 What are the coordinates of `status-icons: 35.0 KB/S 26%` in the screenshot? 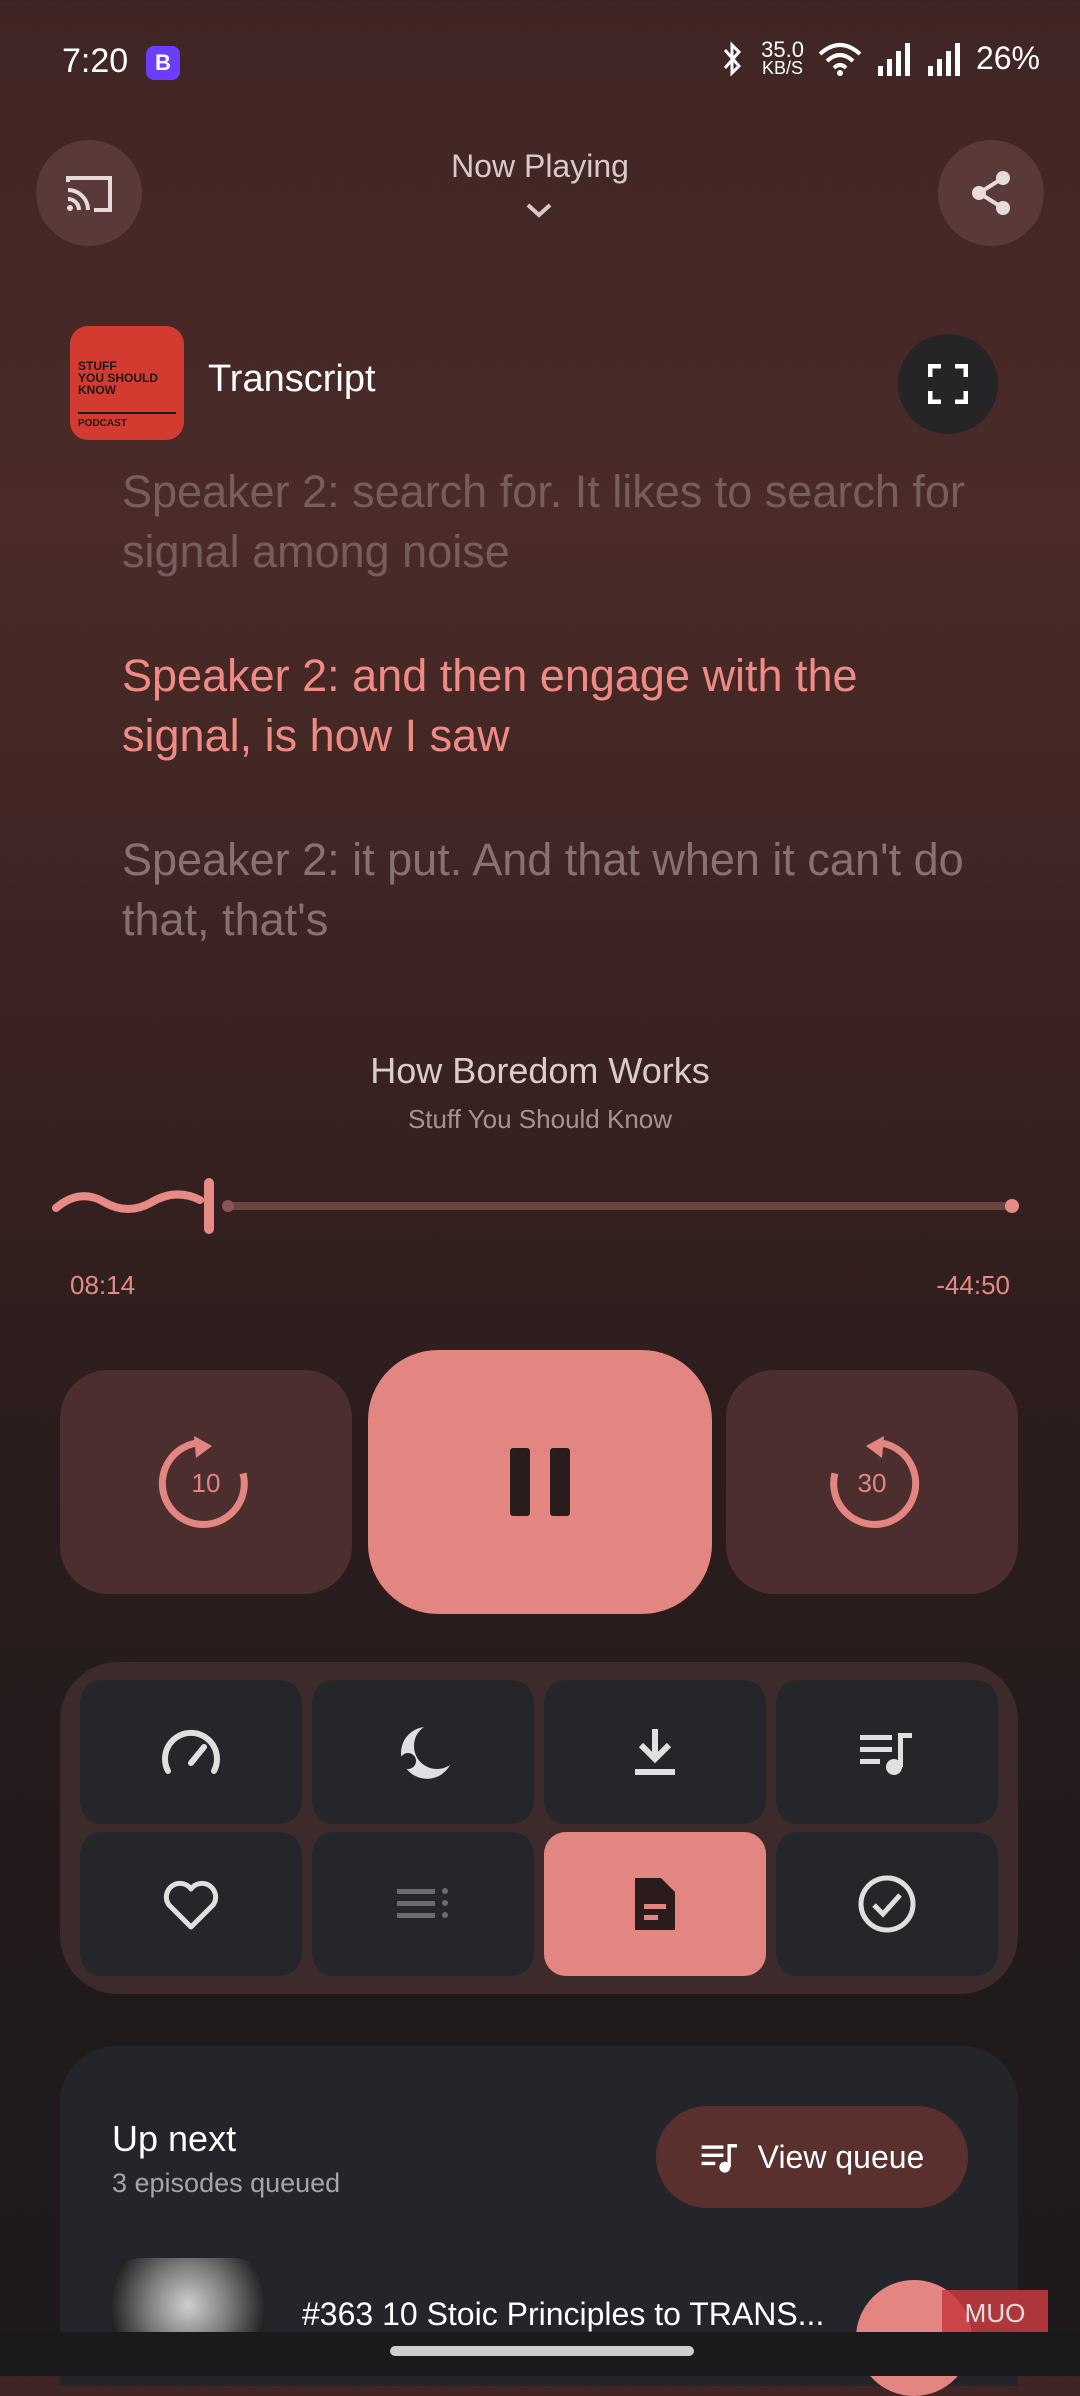 It's located at (878, 57).